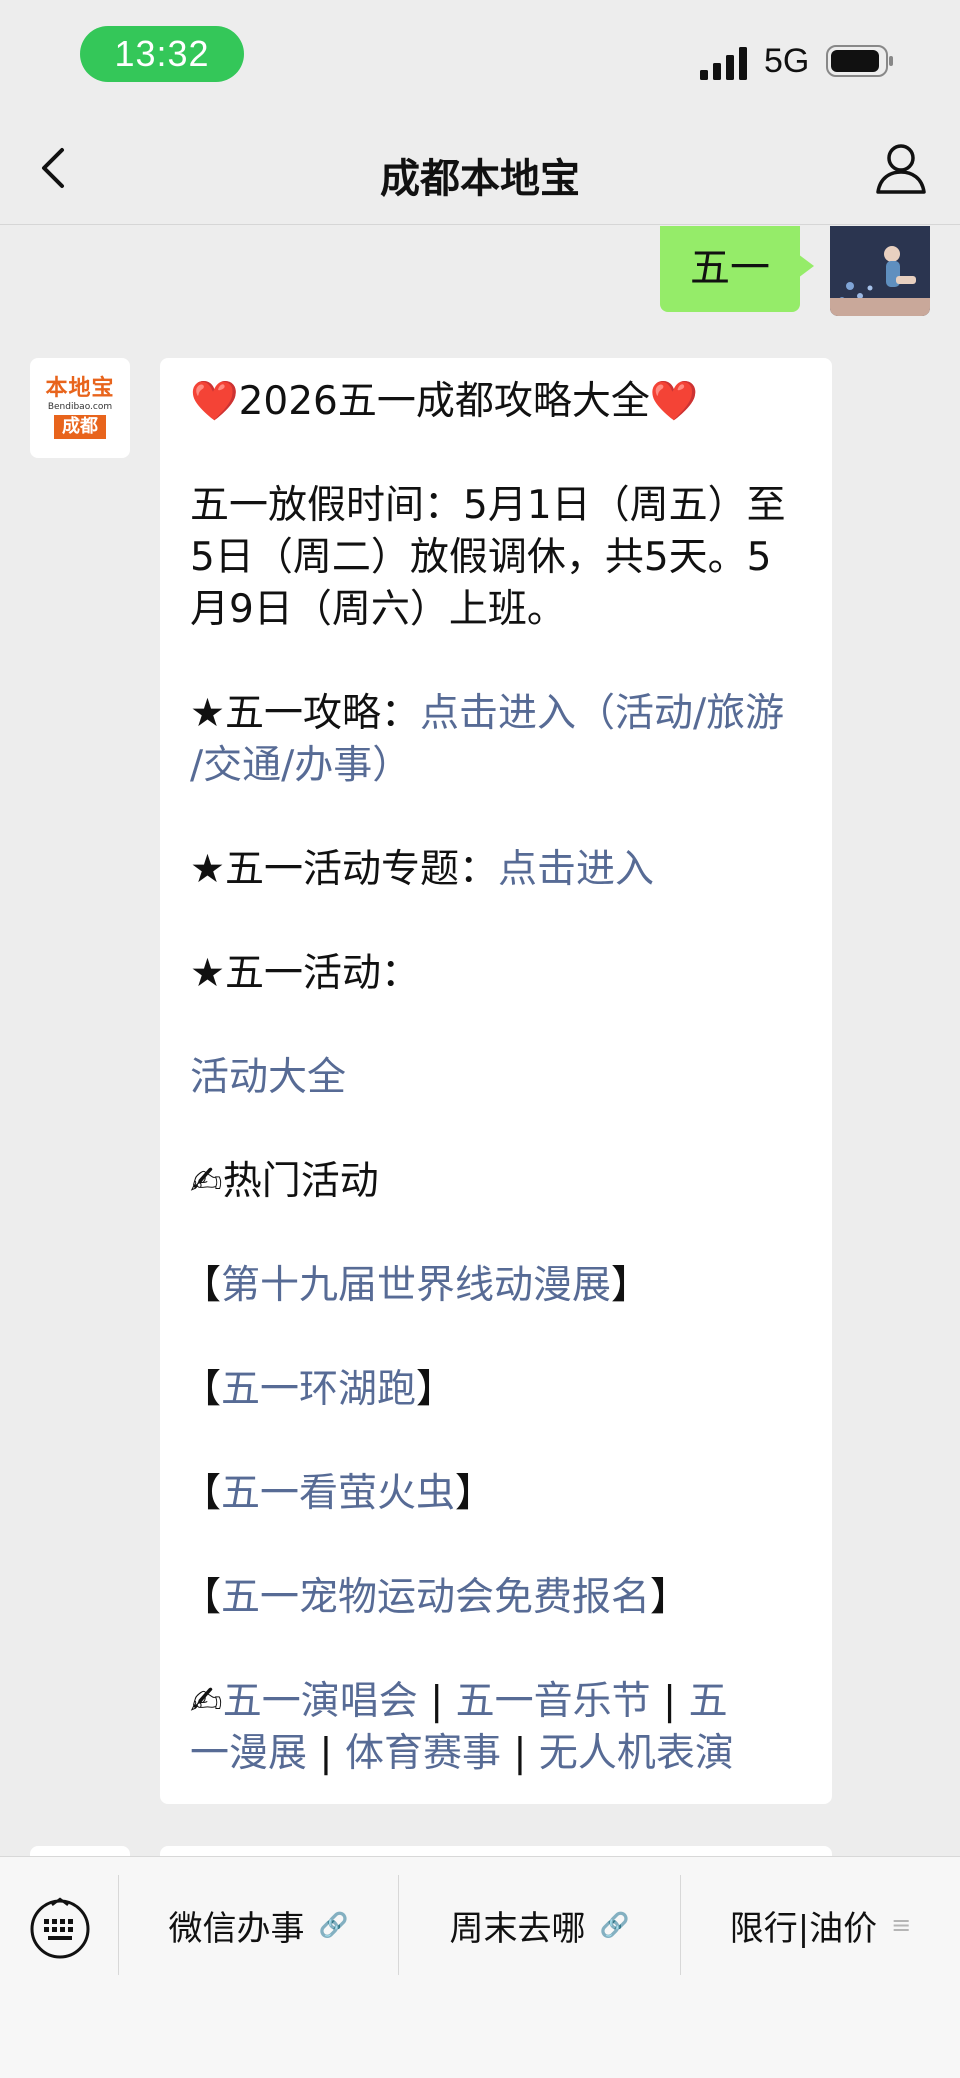 The width and height of the screenshot is (960, 2078). What do you see at coordinates (803, 1928) in the screenshot?
I see `menu-label: 限行|油价` at bounding box center [803, 1928].